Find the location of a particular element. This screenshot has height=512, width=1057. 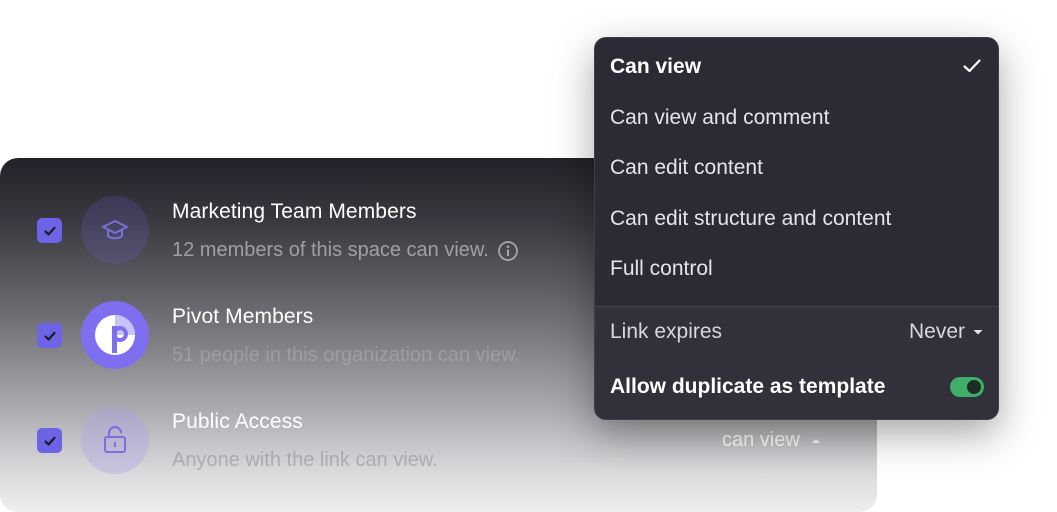

pivot-logo-icon is located at coordinates (115, 335).